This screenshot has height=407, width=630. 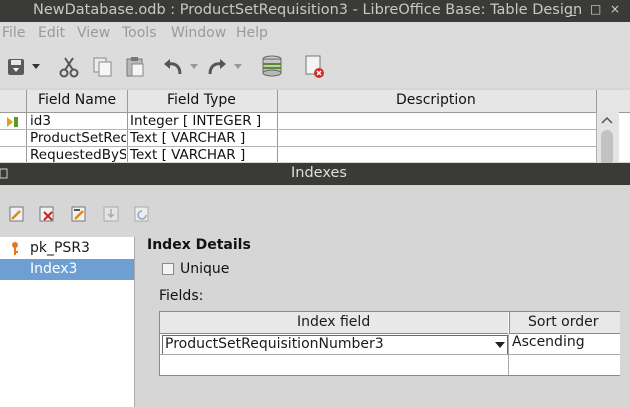 I want to click on sort-order-value: Ascending, so click(x=548, y=342).